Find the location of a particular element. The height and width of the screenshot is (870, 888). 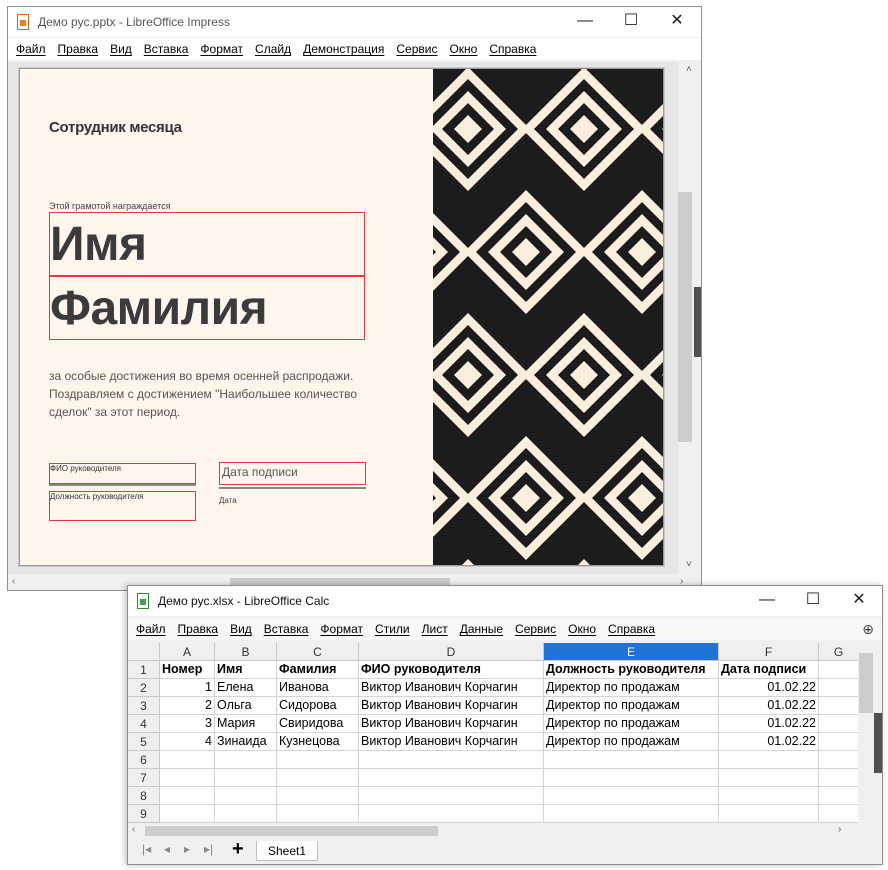

table-cell: Зинаида is located at coordinates (246, 742).